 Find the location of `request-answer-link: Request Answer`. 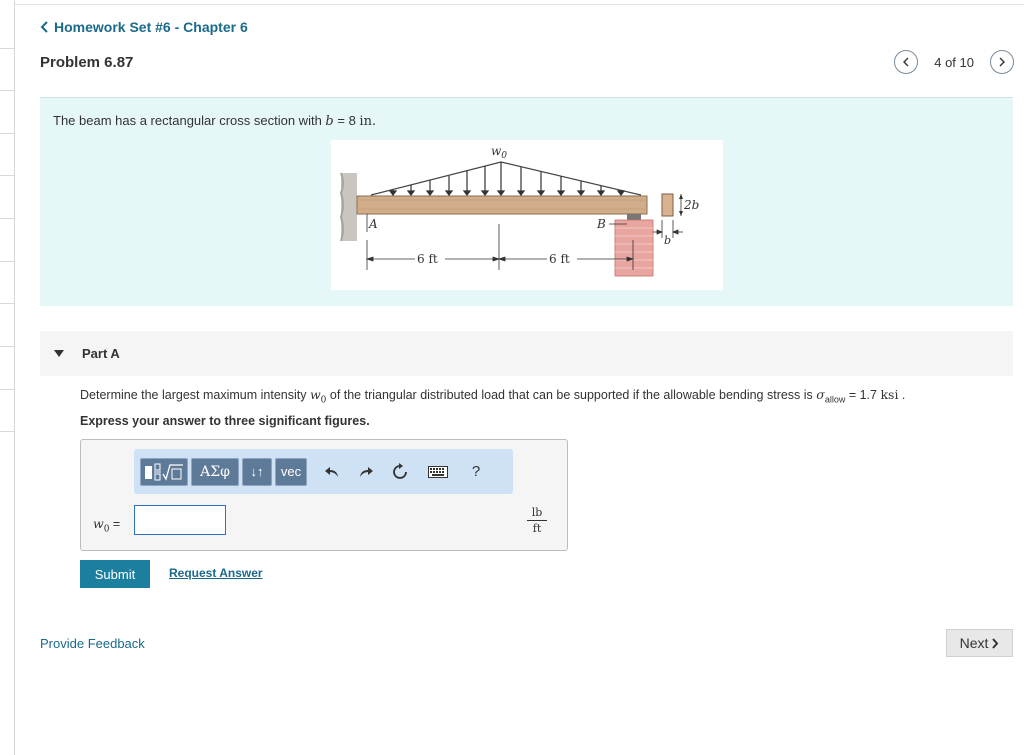

request-answer-link: Request Answer is located at coordinates (216, 573).